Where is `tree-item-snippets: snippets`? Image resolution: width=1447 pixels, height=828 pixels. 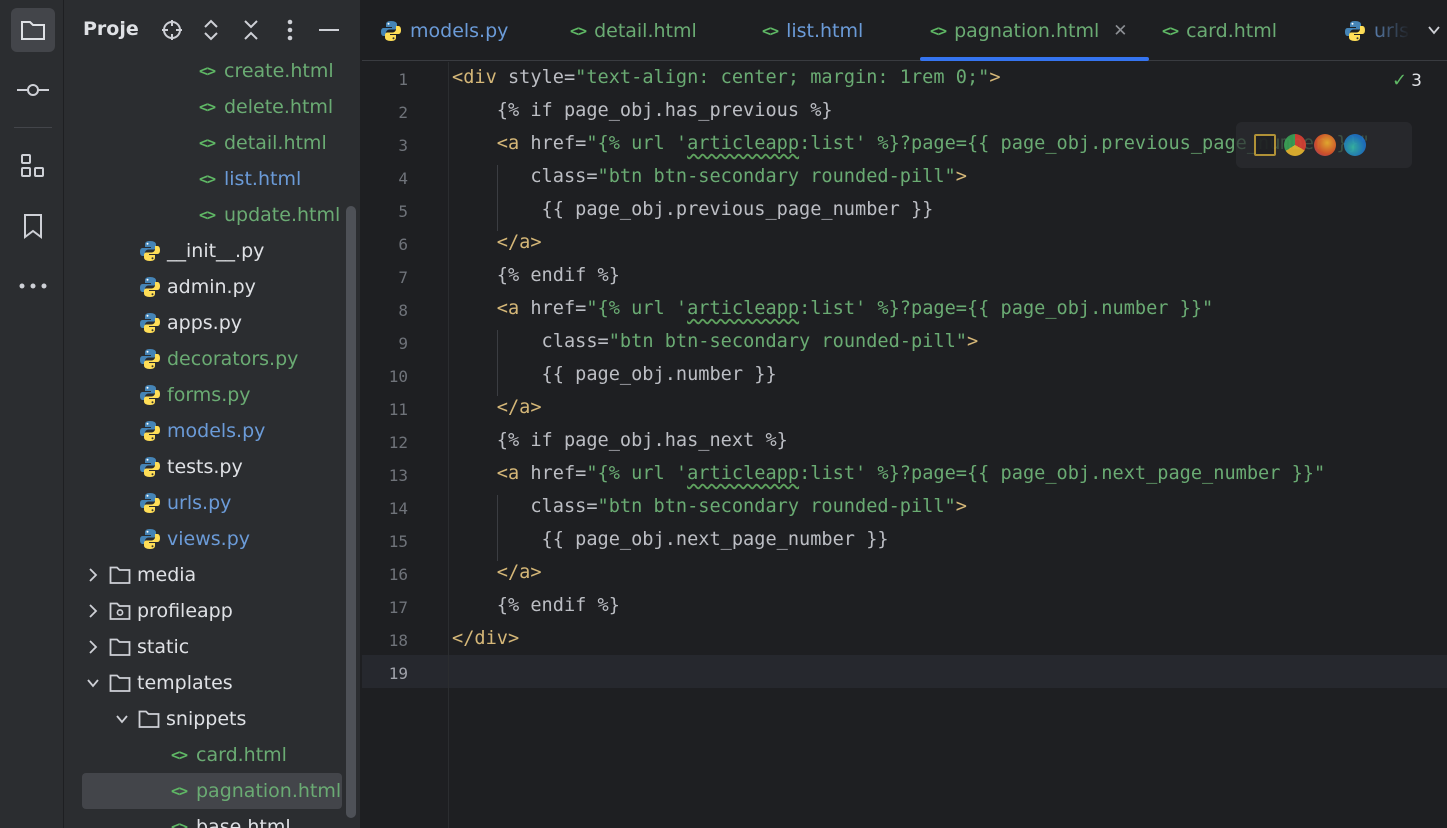
tree-item-snippets: snippets is located at coordinates (178, 719).